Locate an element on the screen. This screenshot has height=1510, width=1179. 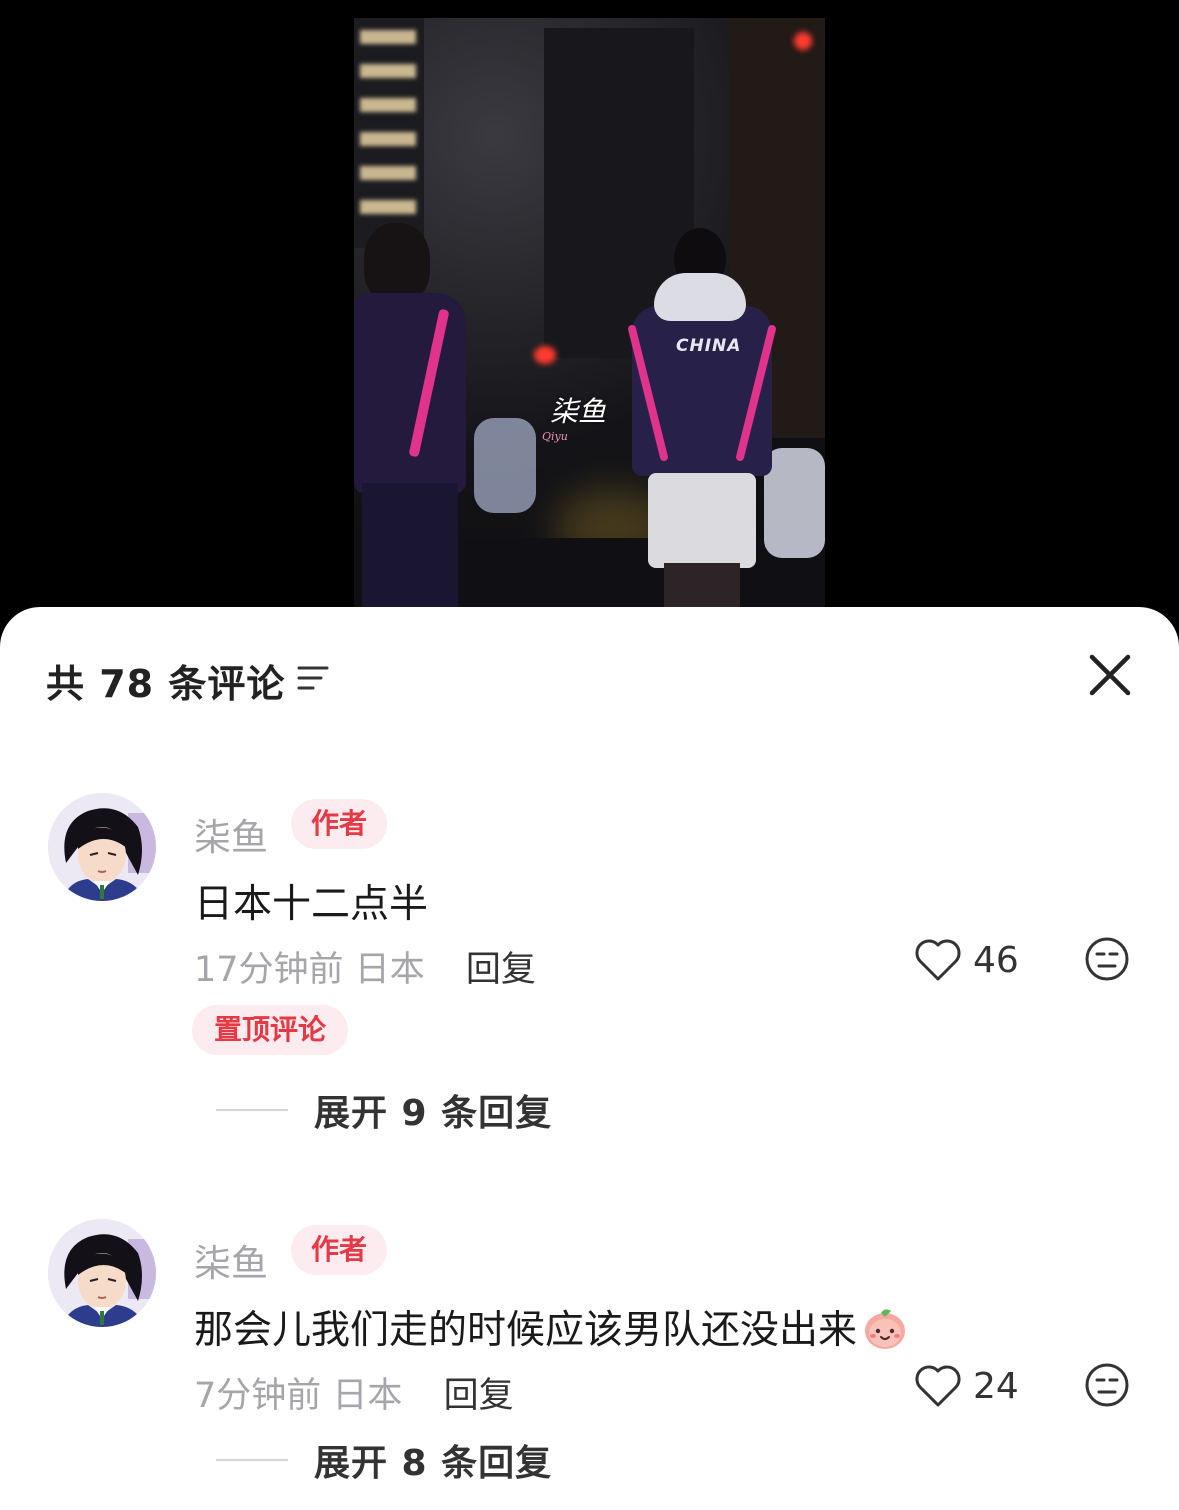
comment-text-body: 那会儿我们走的时候应该男队还没出来 is located at coordinates (526, 1330).